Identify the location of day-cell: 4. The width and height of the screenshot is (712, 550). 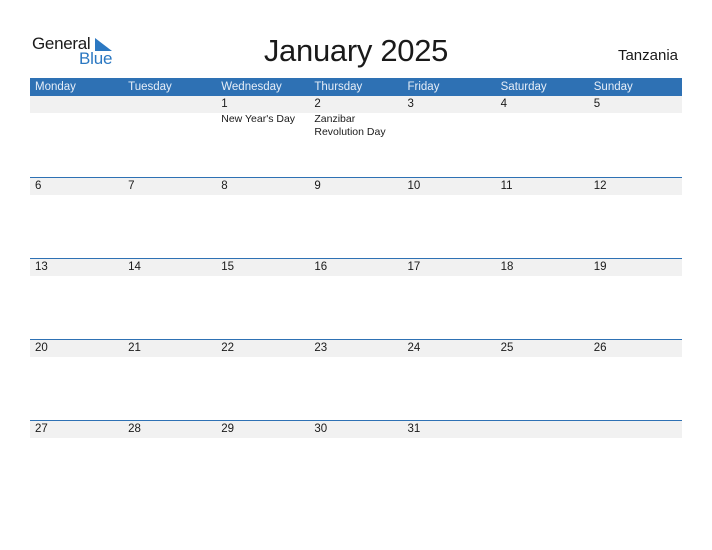
(542, 136).